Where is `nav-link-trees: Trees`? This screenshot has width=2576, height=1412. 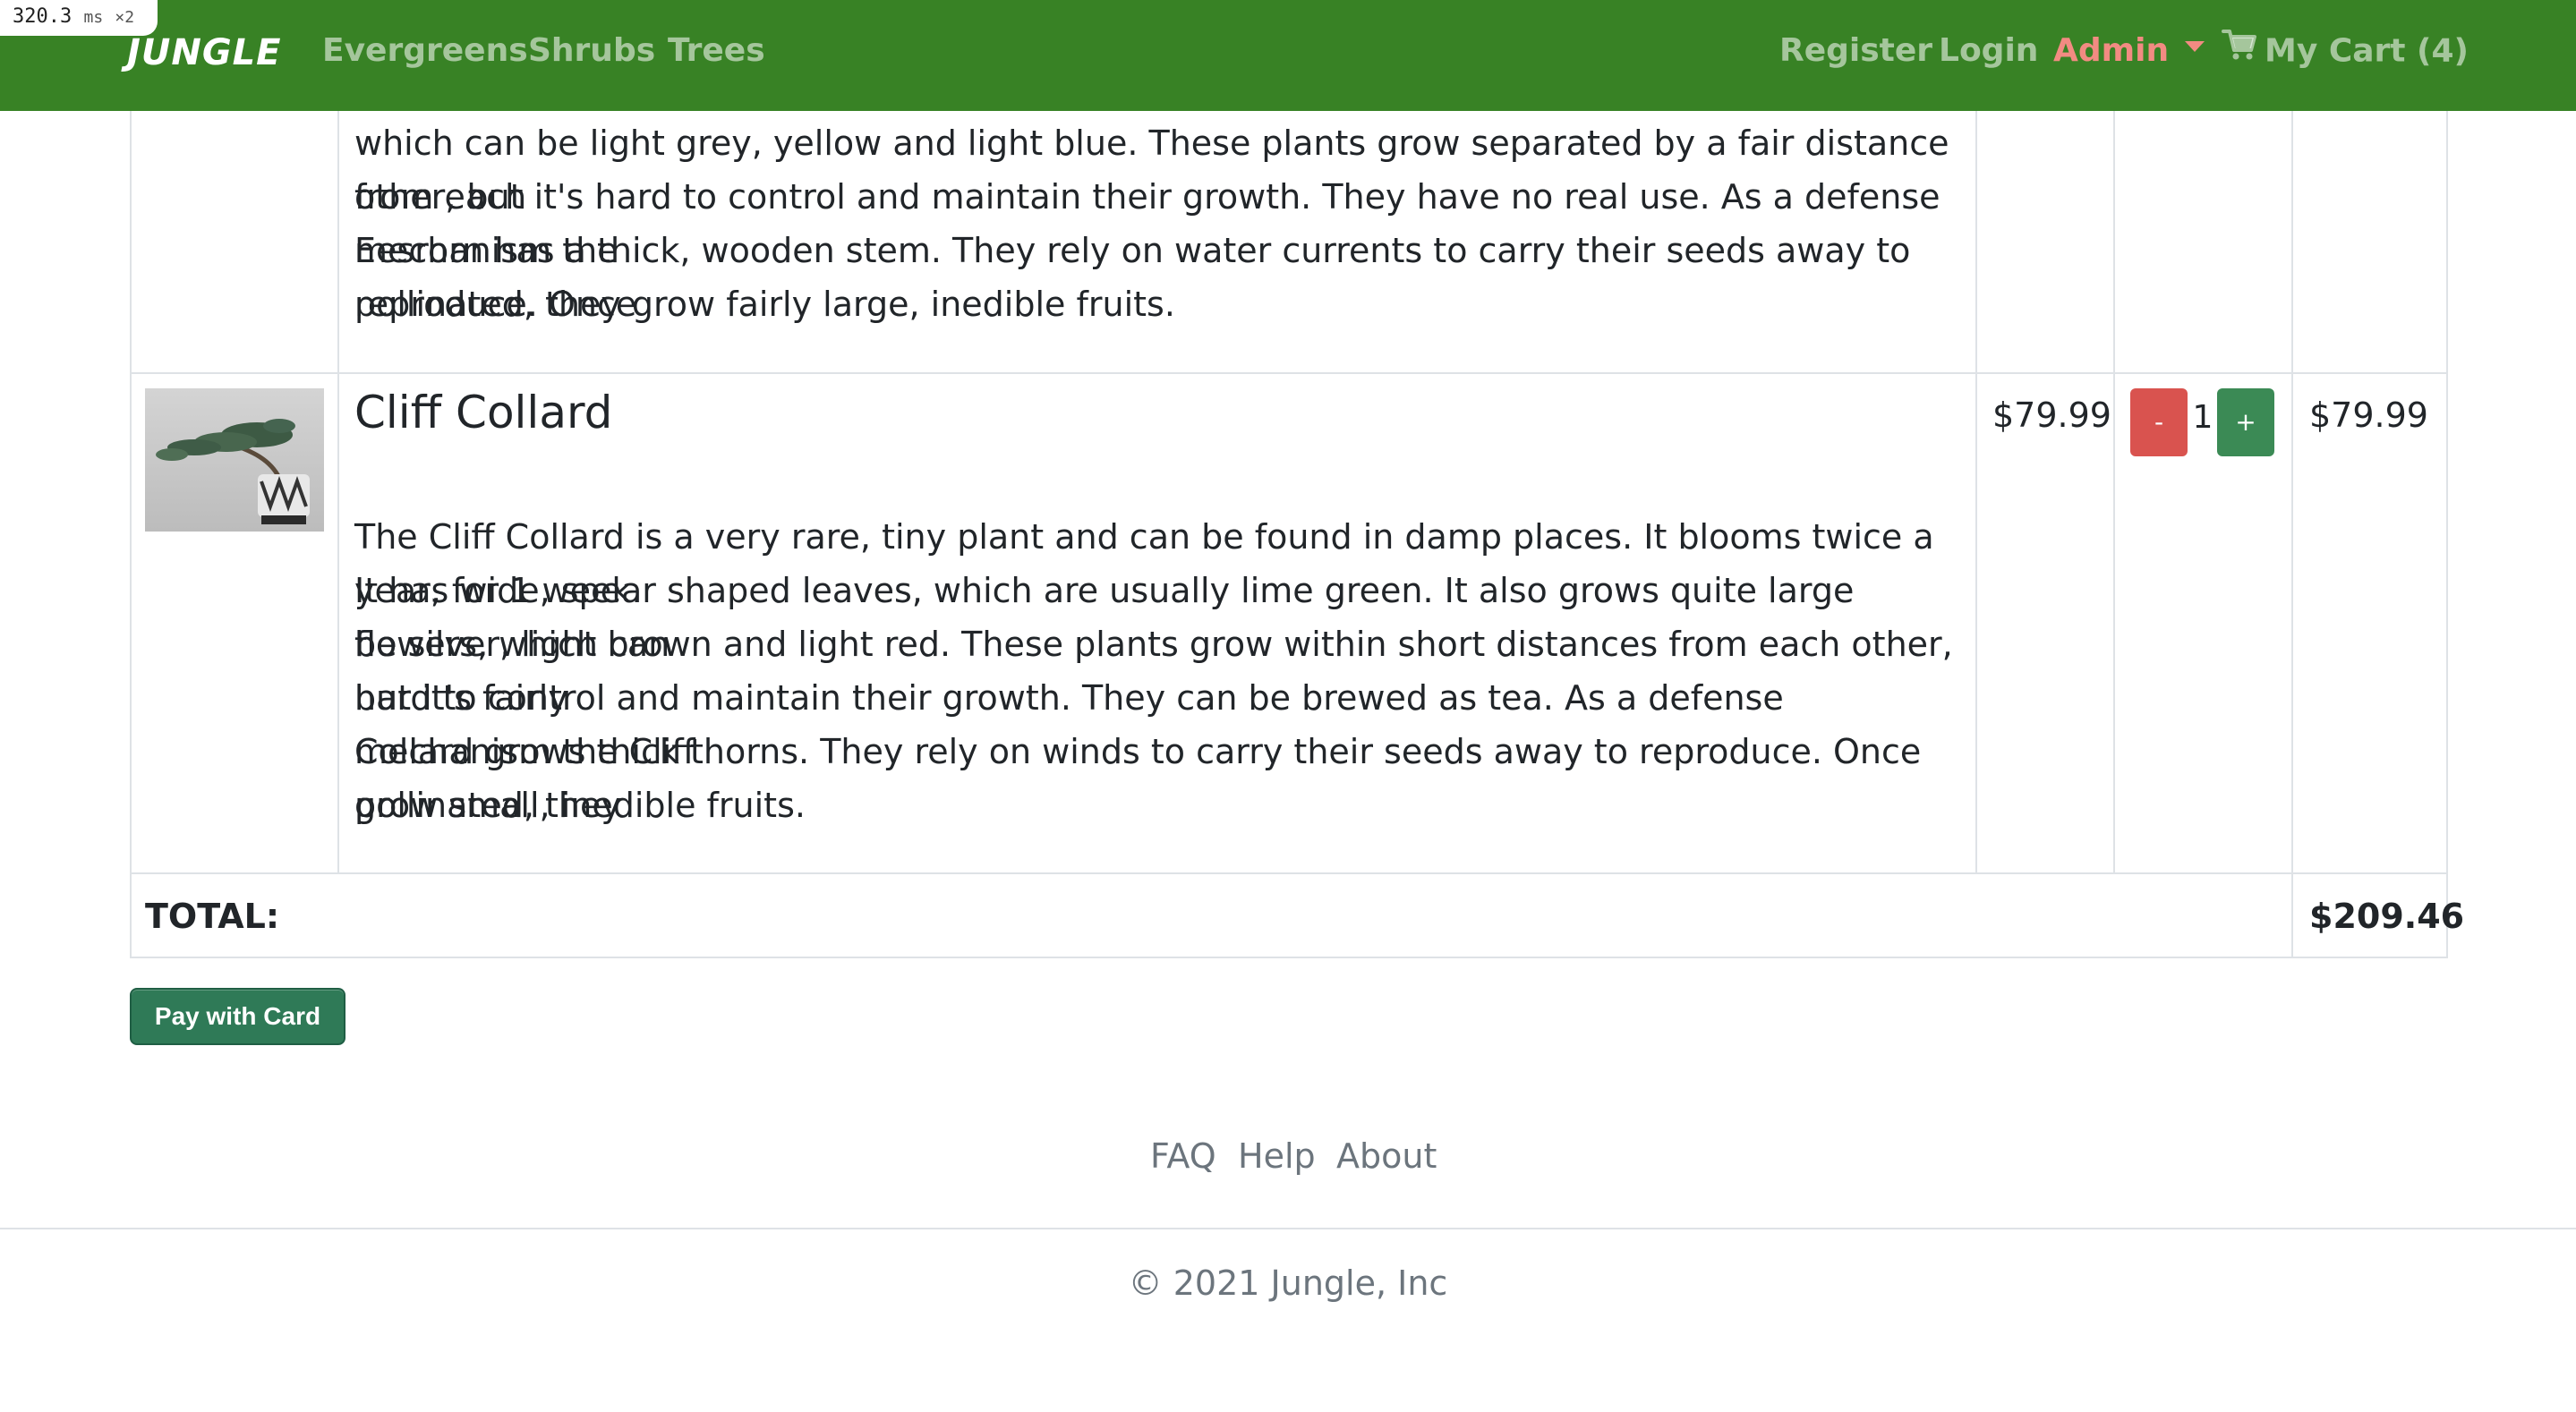 nav-link-trees: Trees is located at coordinates (716, 51).